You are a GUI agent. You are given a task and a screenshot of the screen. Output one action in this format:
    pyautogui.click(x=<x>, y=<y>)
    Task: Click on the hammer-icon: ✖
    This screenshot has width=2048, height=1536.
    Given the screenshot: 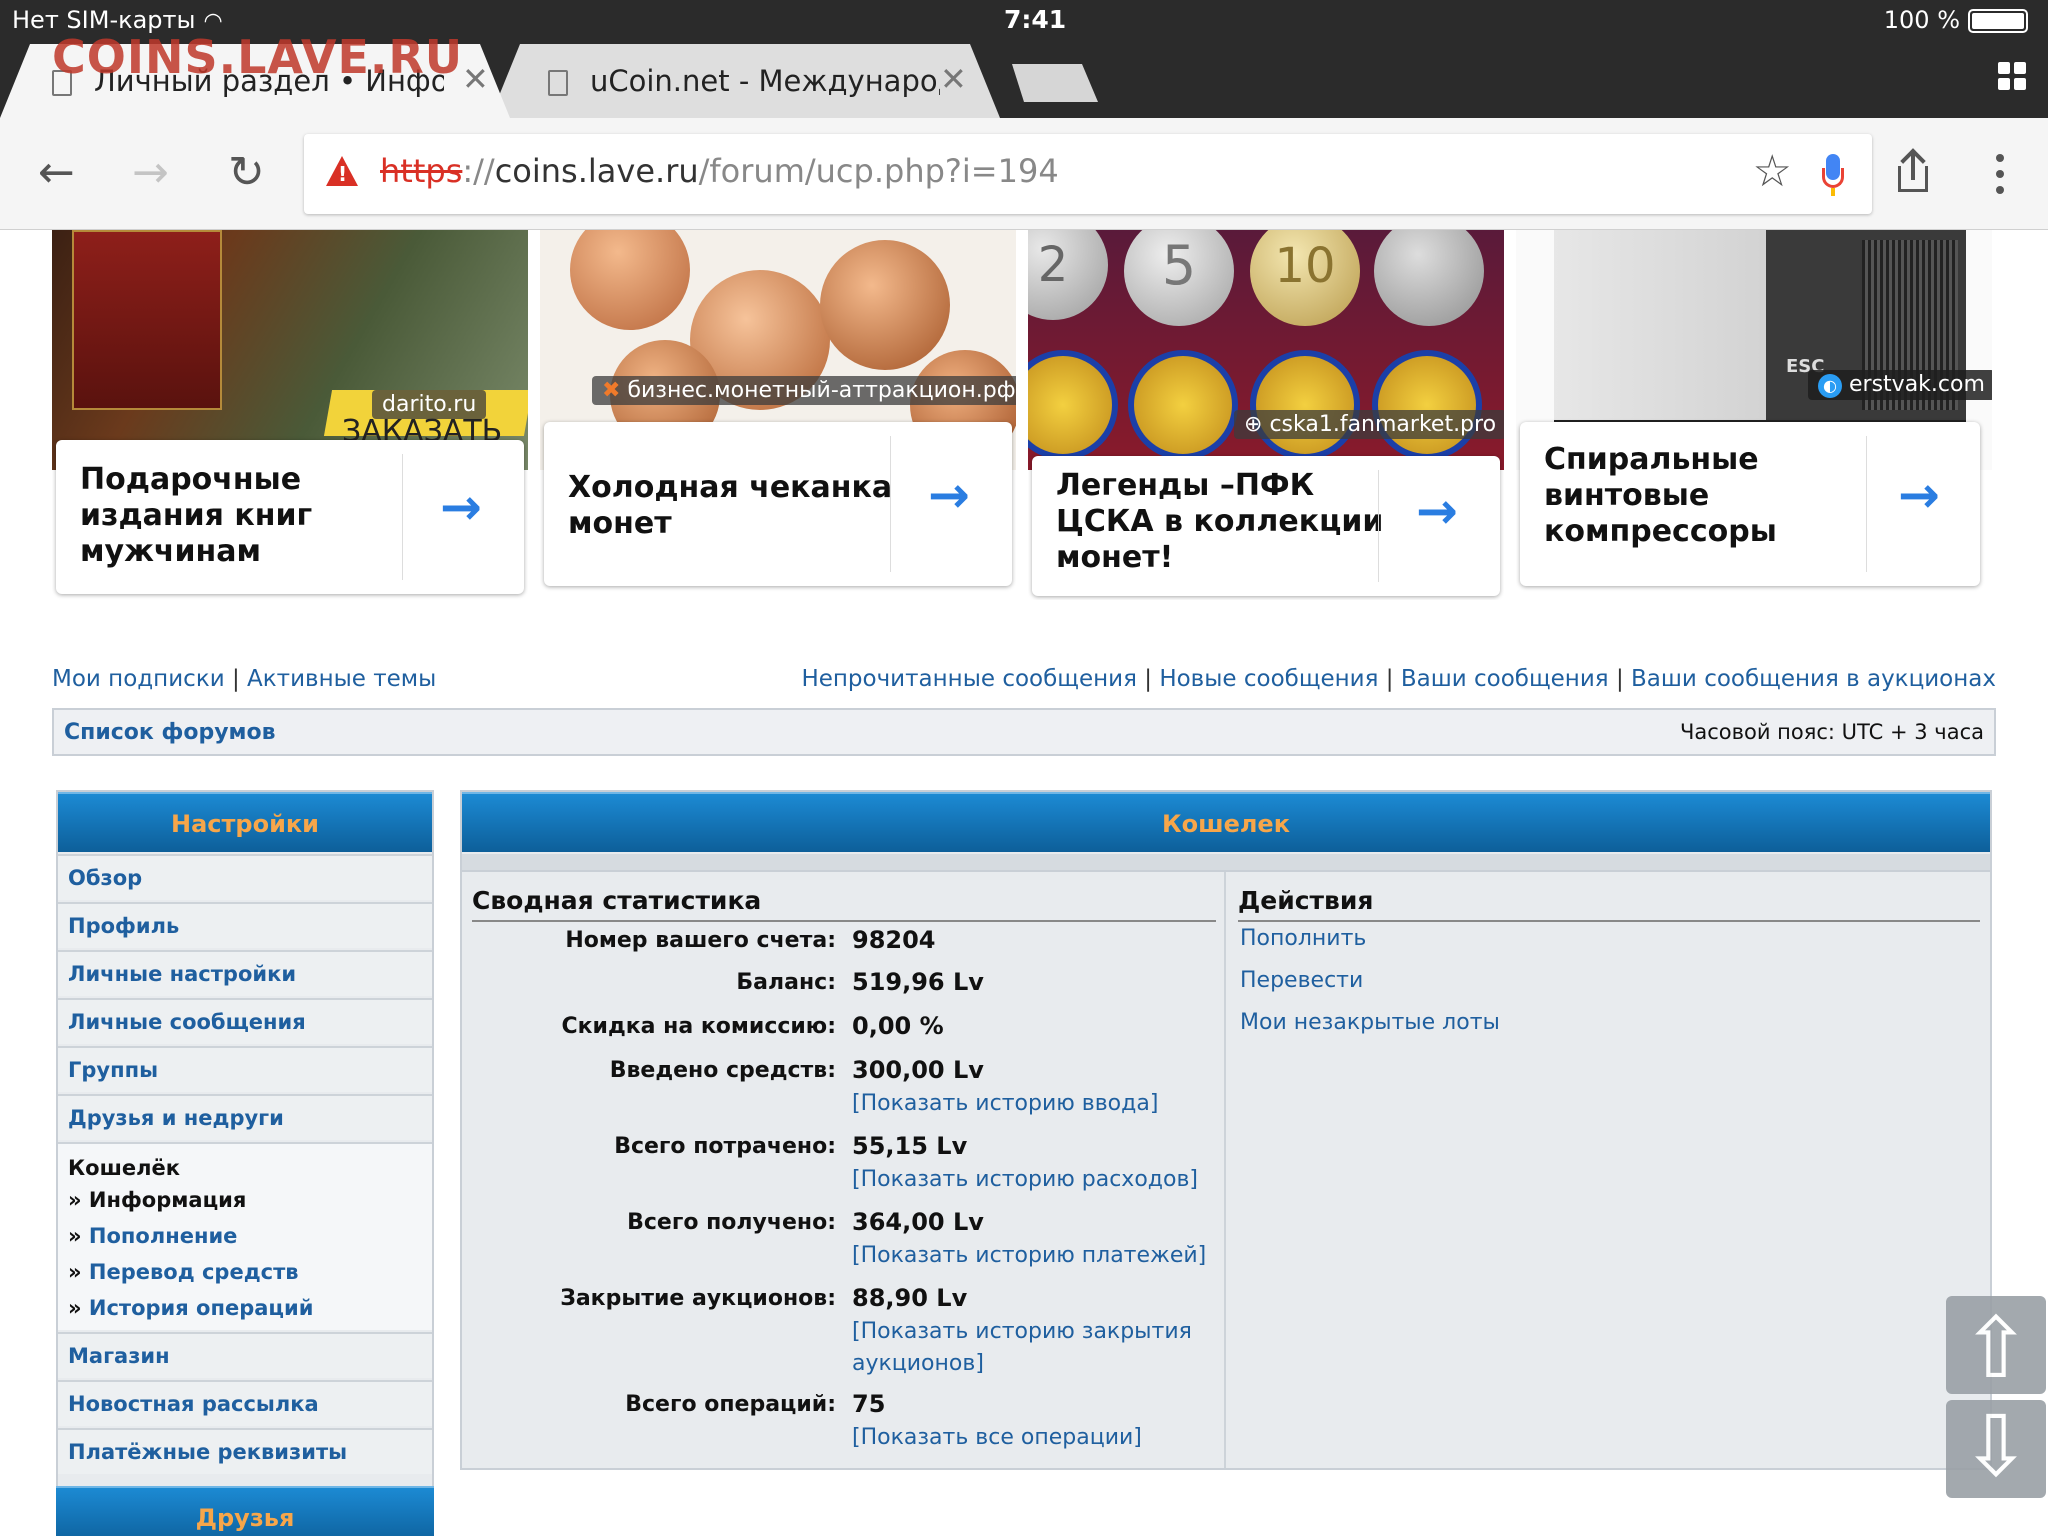 What is the action you would take?
    pyautogui.click(x=611, y=390)
    